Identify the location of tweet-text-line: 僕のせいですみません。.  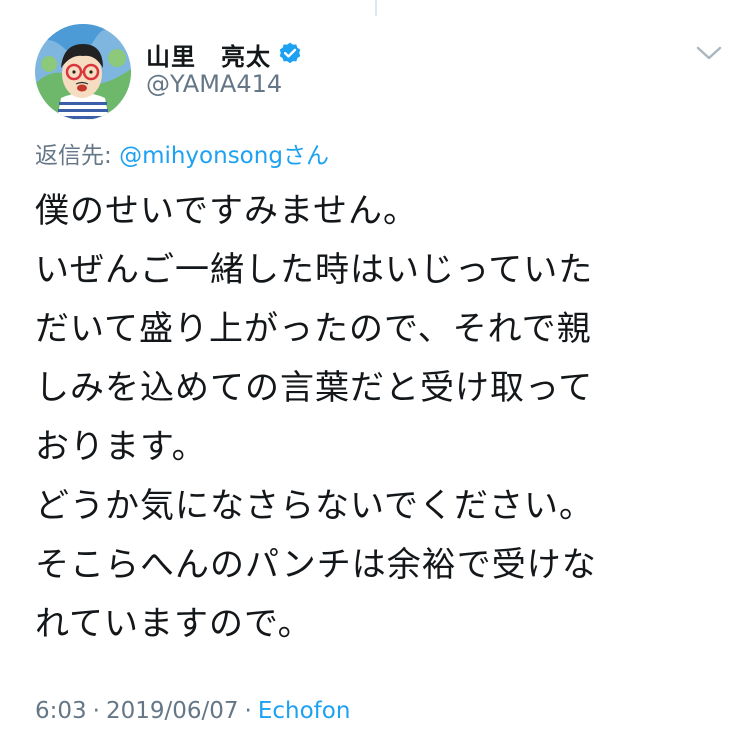
(226, 211).